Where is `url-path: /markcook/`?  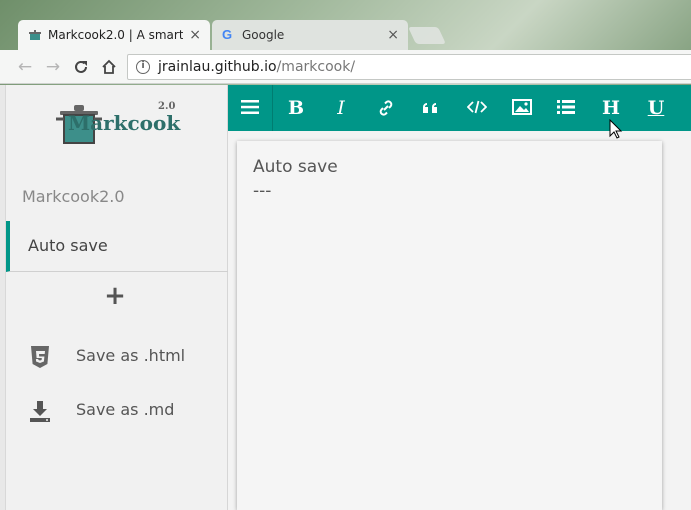 url-path: /markcook/ is located at coordinates (316, 67).